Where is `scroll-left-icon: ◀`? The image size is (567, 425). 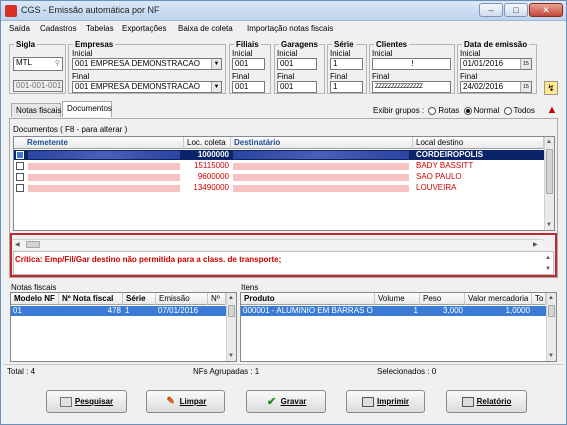
scroll-left-icon: ◀ is located at coordinates (17, 245).